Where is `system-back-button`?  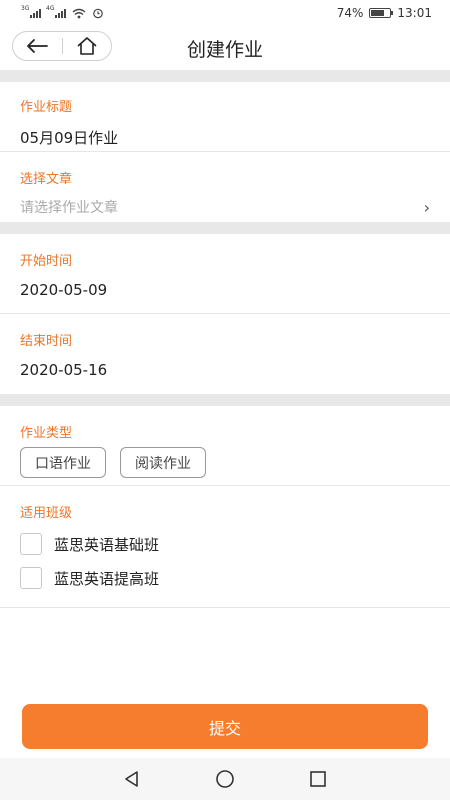 system-back-button is located at coordinates (132, 779).